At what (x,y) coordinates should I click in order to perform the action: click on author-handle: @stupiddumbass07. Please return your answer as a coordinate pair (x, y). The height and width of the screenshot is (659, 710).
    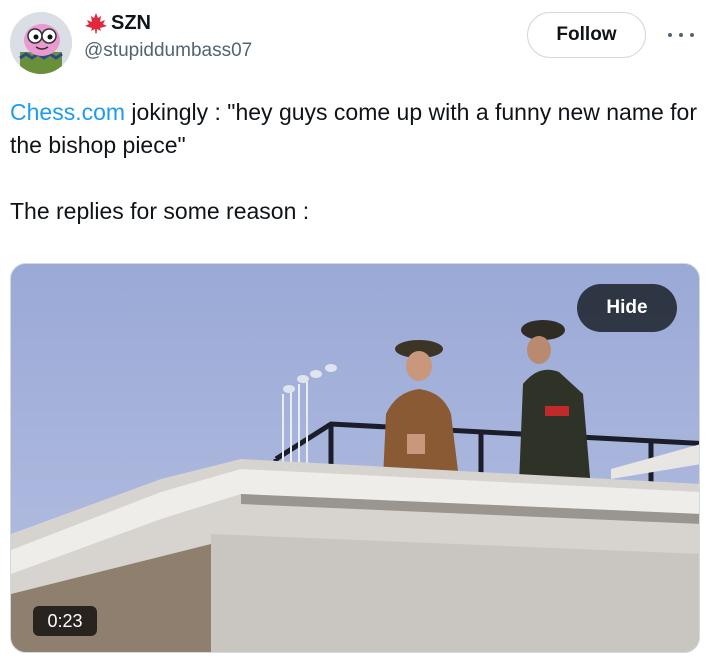
    Looking at the image, I should click on (168, 51).